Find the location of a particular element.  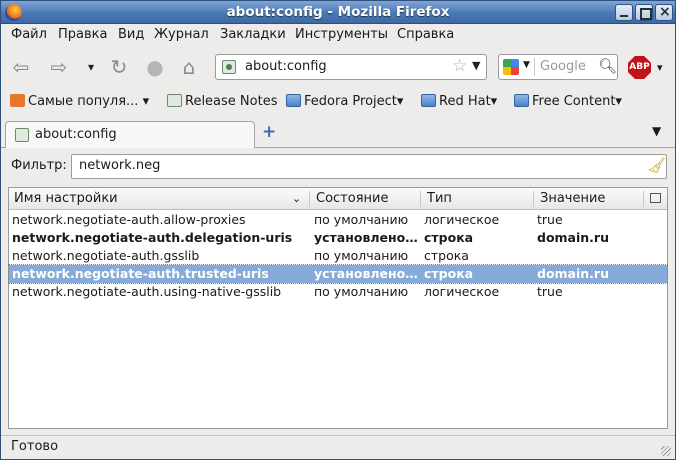

bookmark-label: Free Content is located at coordinates (574, 101).